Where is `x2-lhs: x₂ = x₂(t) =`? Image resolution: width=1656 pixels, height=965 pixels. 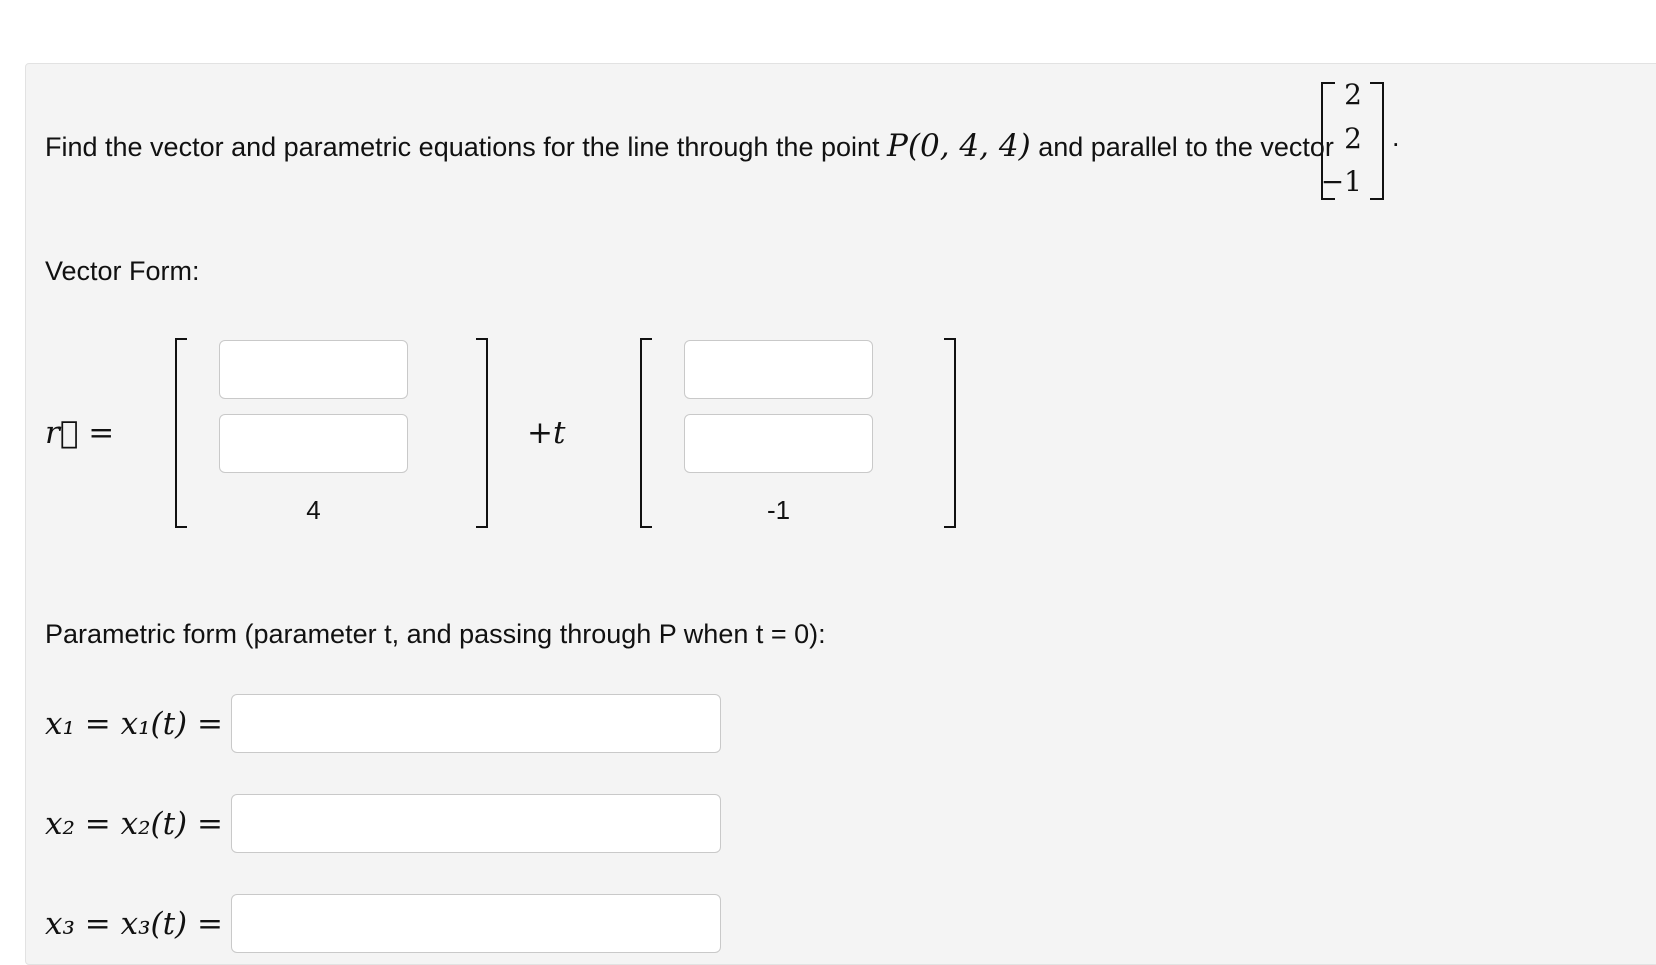 x2-lhs: x₂ = x₂(t) = is located at coordinates (134, 824).